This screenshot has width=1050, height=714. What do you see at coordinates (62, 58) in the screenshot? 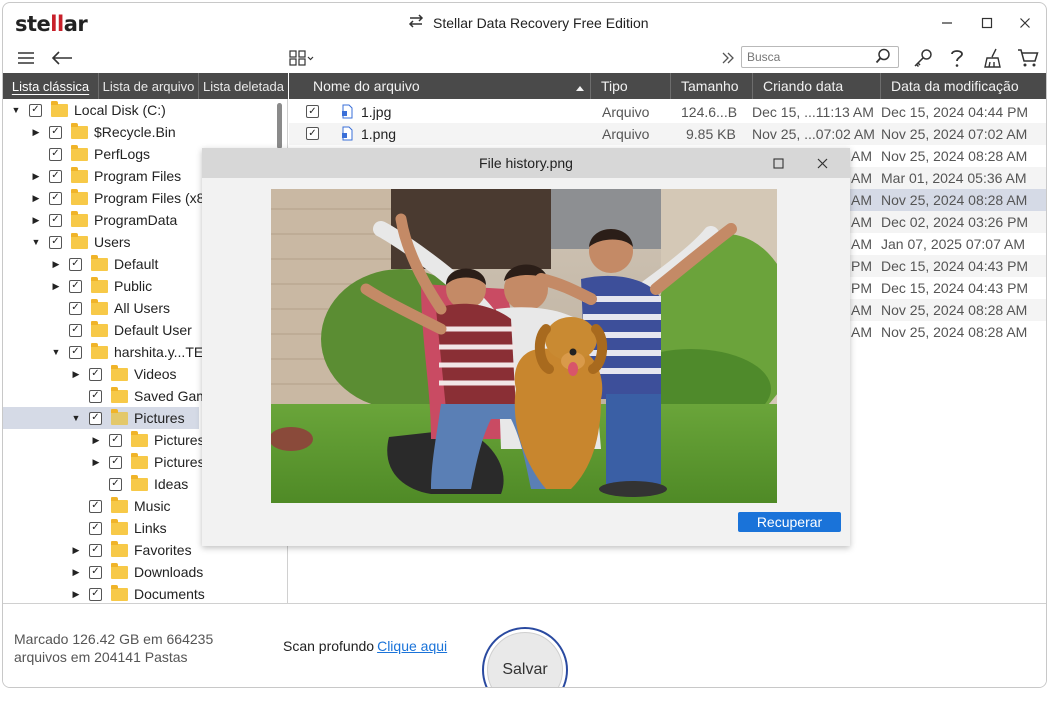
I see `back-arrow-icon` at bounding box center [62, 58].